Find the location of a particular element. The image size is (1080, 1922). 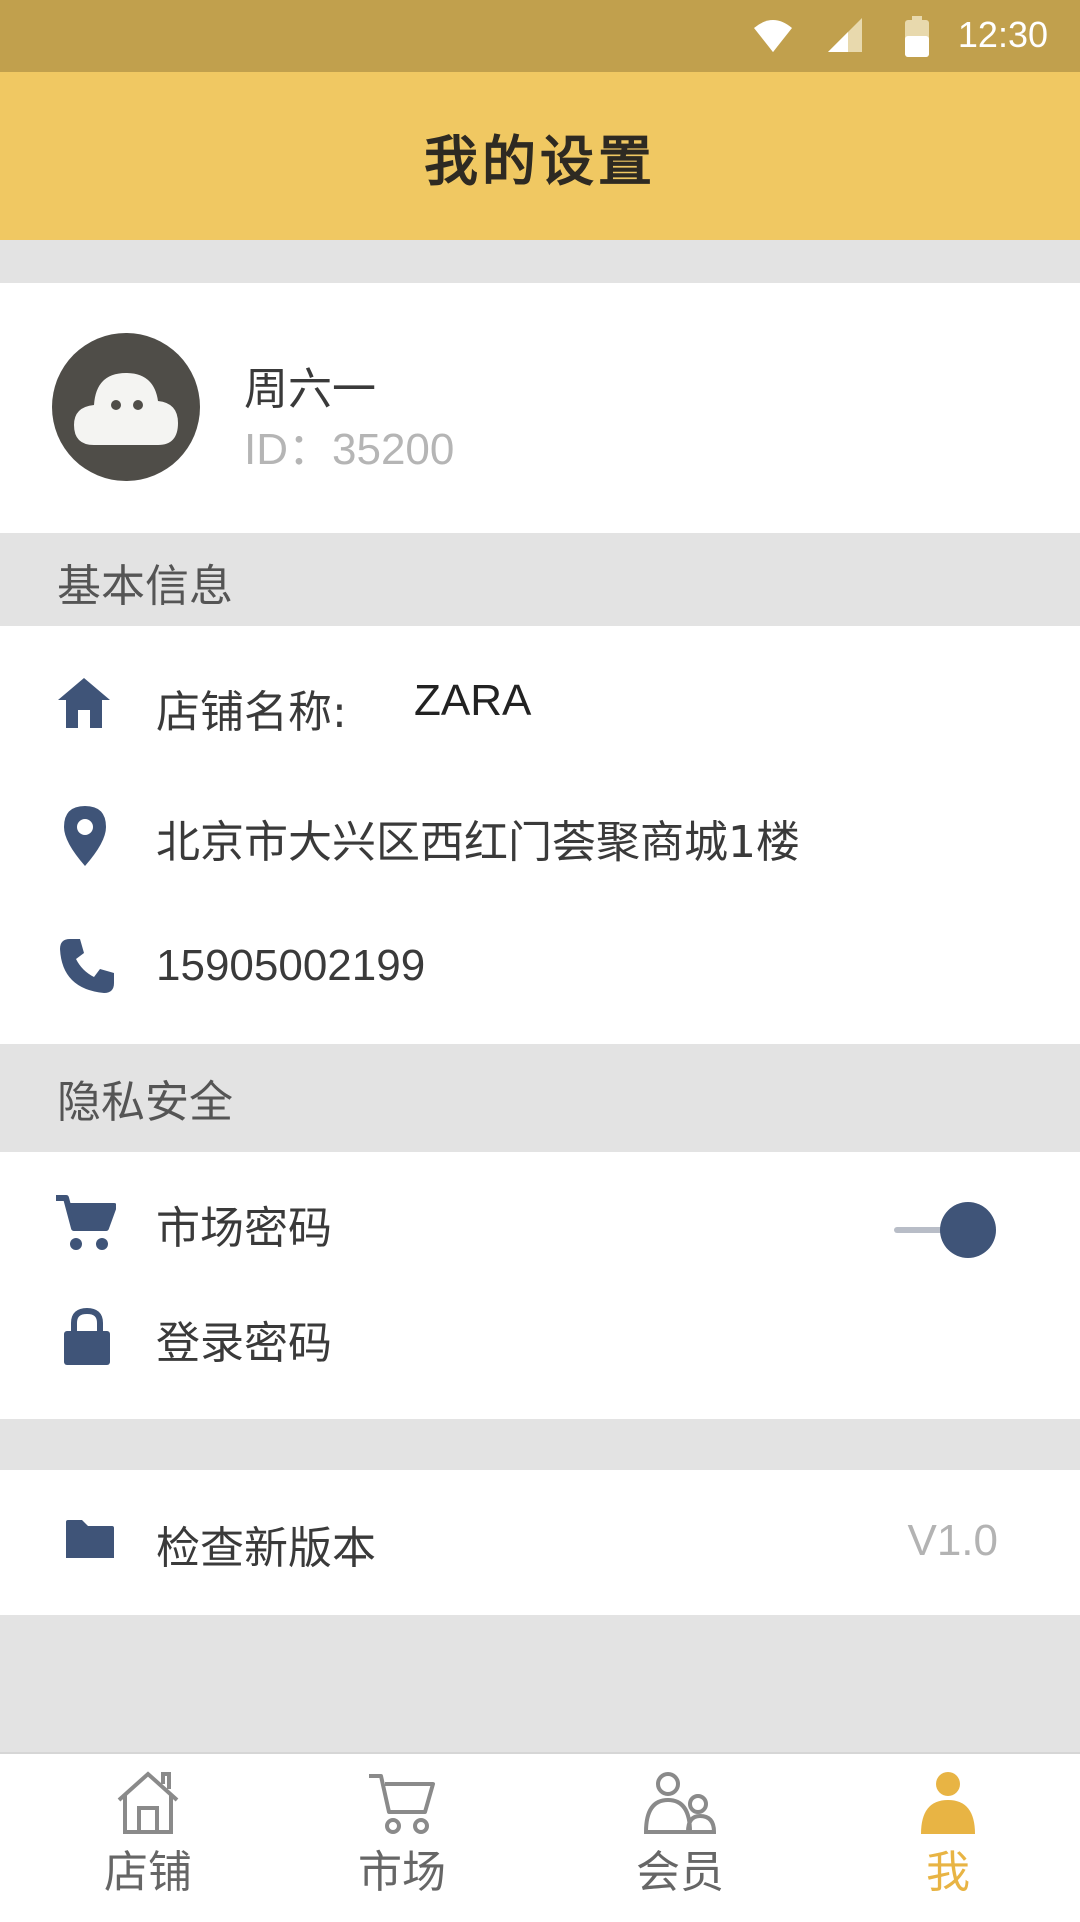

cart-outline-icon is located at coordinates (402, 1804).